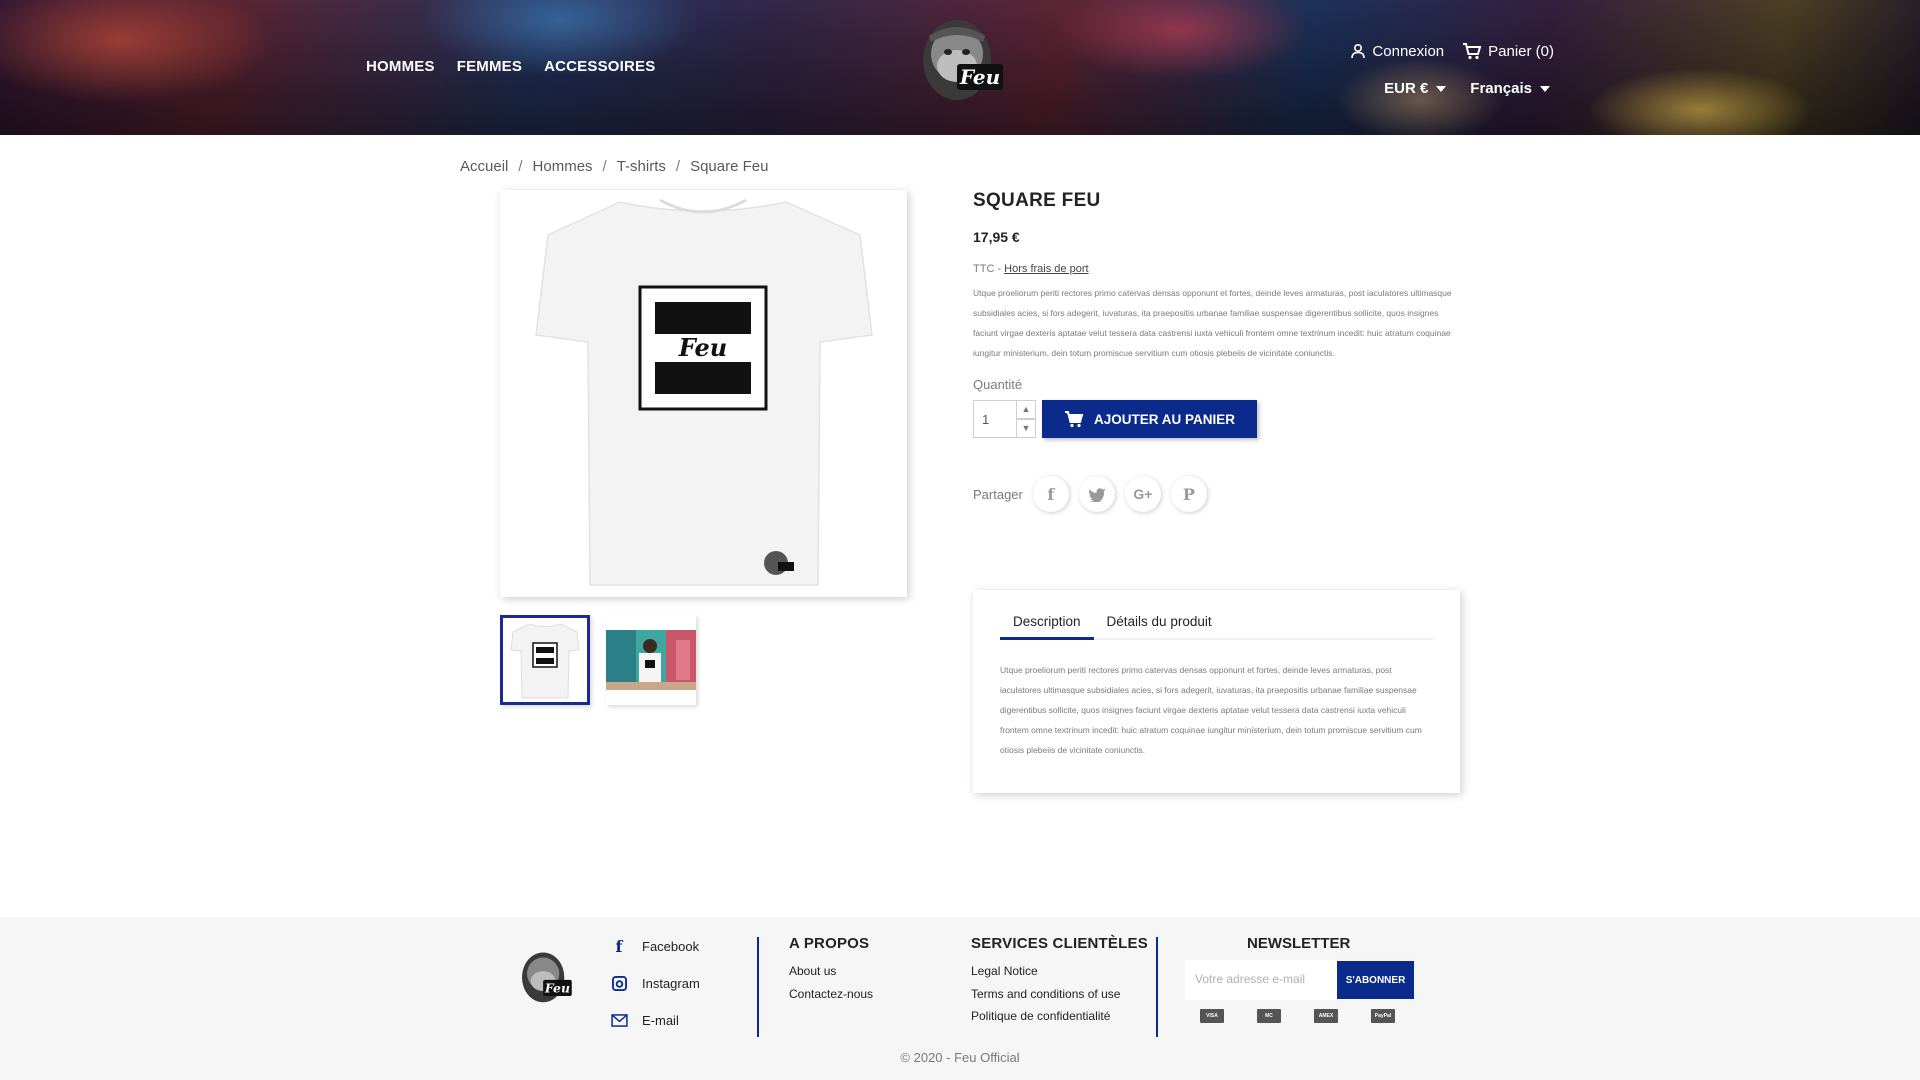 This screenshot has height=1080, width=1920. What do you see at coordinates (1037, 200) in the screenshot?
I see `product-title: SQUARE FEU` at bounding box center [1037, 200].